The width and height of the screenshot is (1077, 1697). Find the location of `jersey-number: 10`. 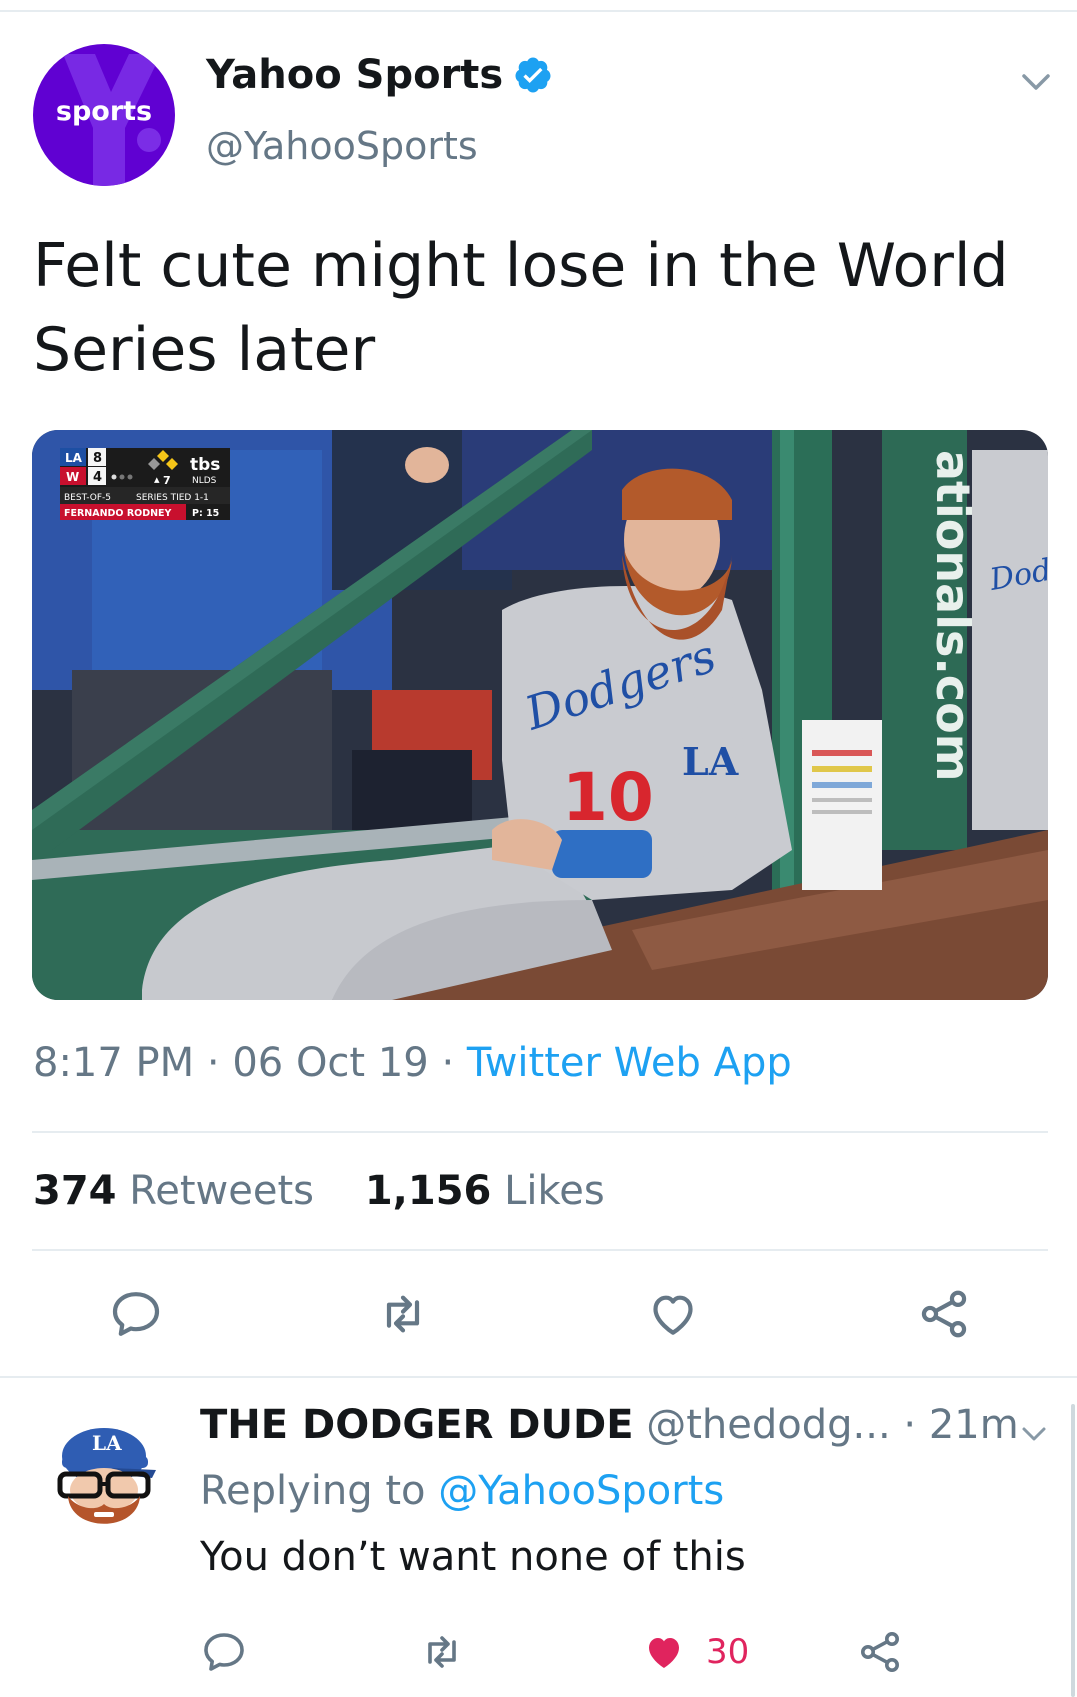

jersey-number: 10 is located at coordinates (608, 797).